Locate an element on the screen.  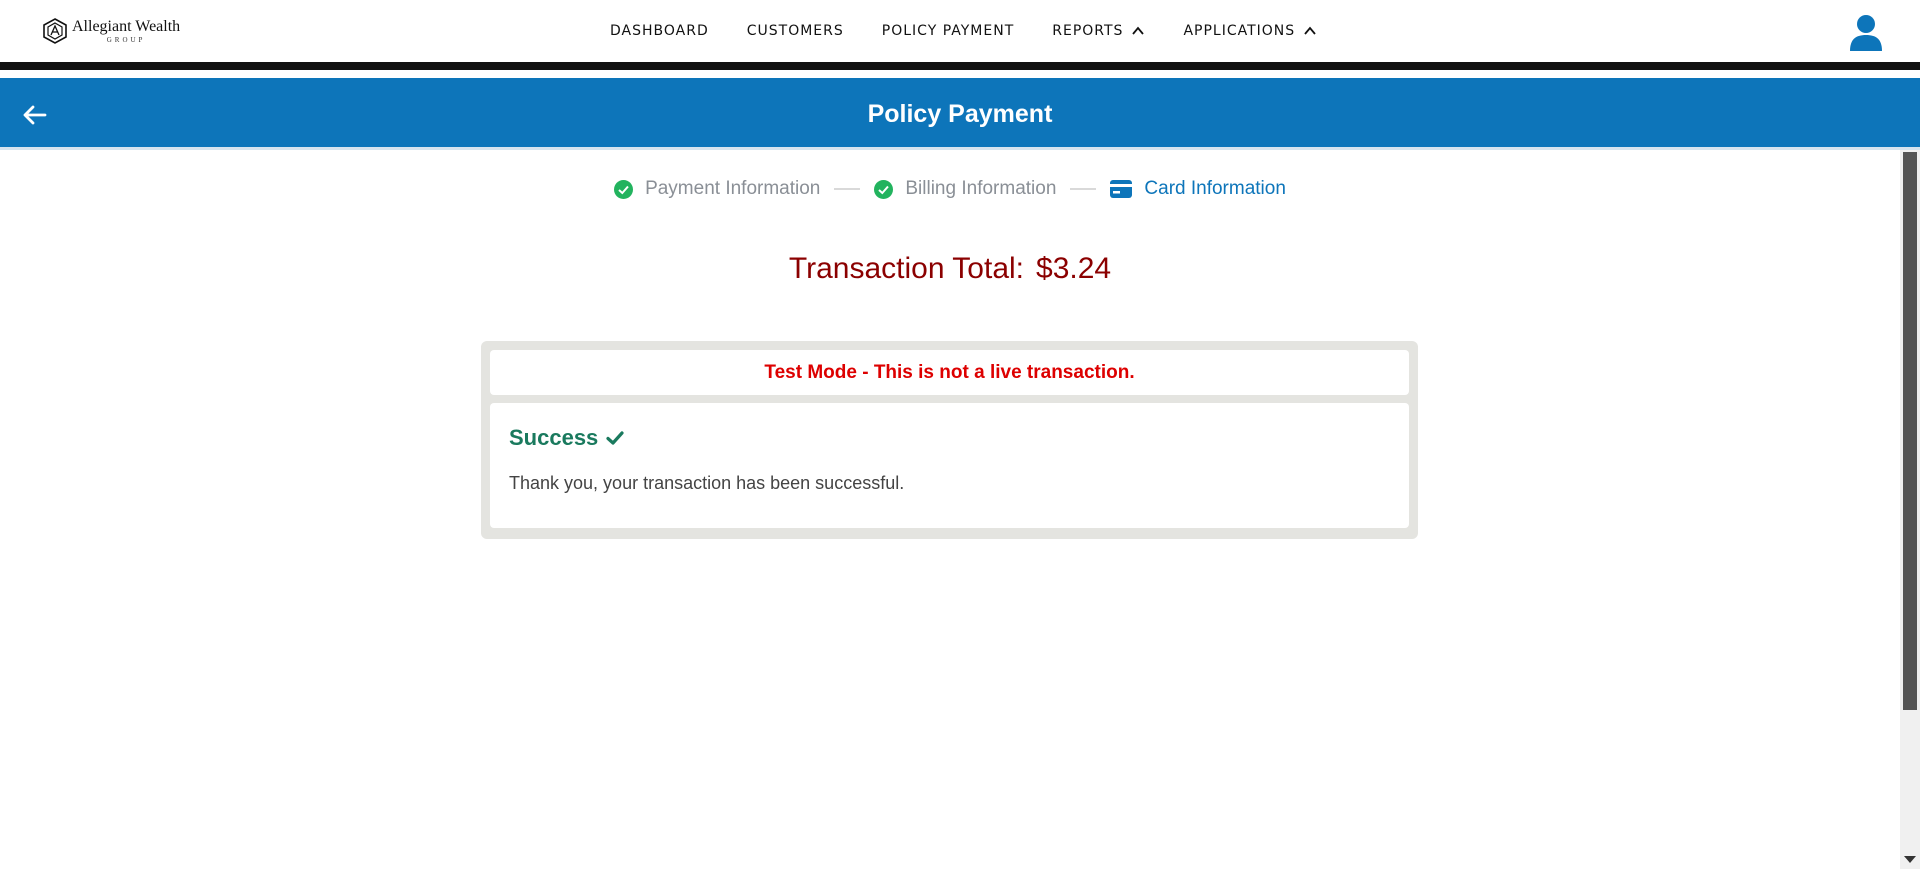
credit-card-icon is located at coordinates (1121, 189).